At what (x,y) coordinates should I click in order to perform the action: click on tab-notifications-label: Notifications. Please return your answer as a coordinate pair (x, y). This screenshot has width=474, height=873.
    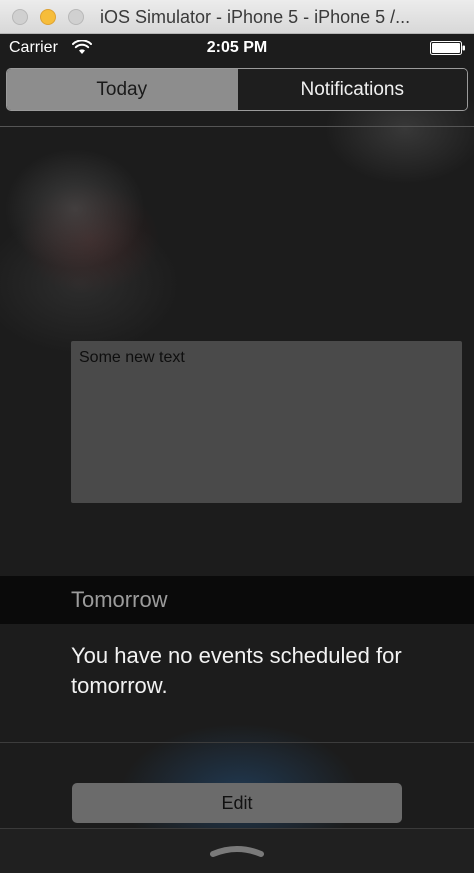
    Looking at the image, I should click on (352, 89).